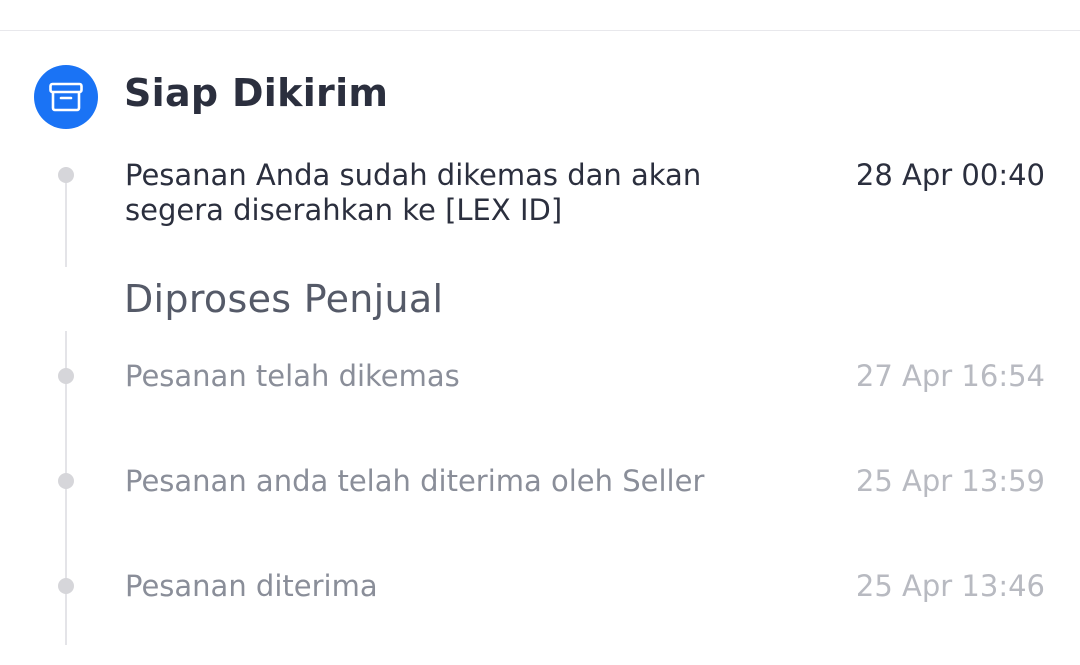  I want to click on group-title: Diproses Penjual, so click(284, 299).